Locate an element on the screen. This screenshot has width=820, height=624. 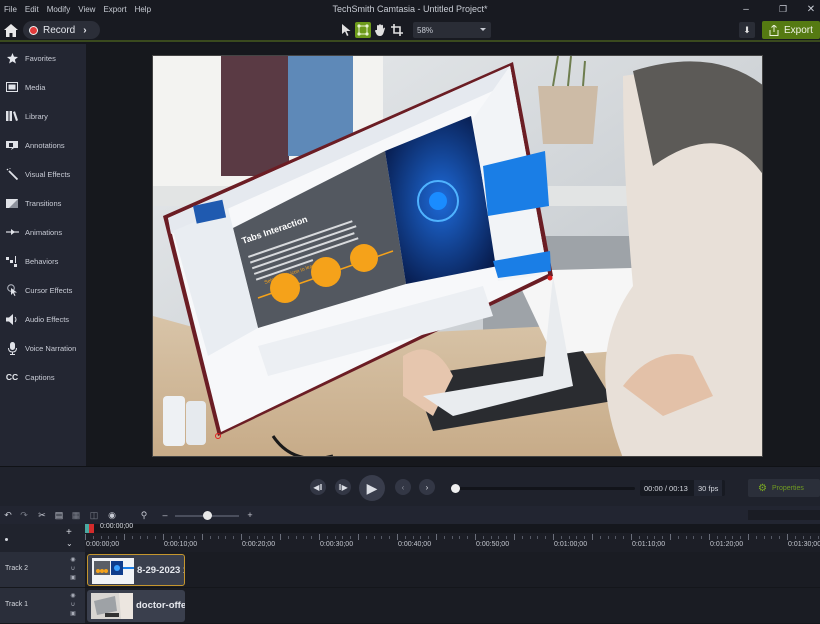
track-lane-2: 8-29-2023 1 is located at coordinates (452, 570).